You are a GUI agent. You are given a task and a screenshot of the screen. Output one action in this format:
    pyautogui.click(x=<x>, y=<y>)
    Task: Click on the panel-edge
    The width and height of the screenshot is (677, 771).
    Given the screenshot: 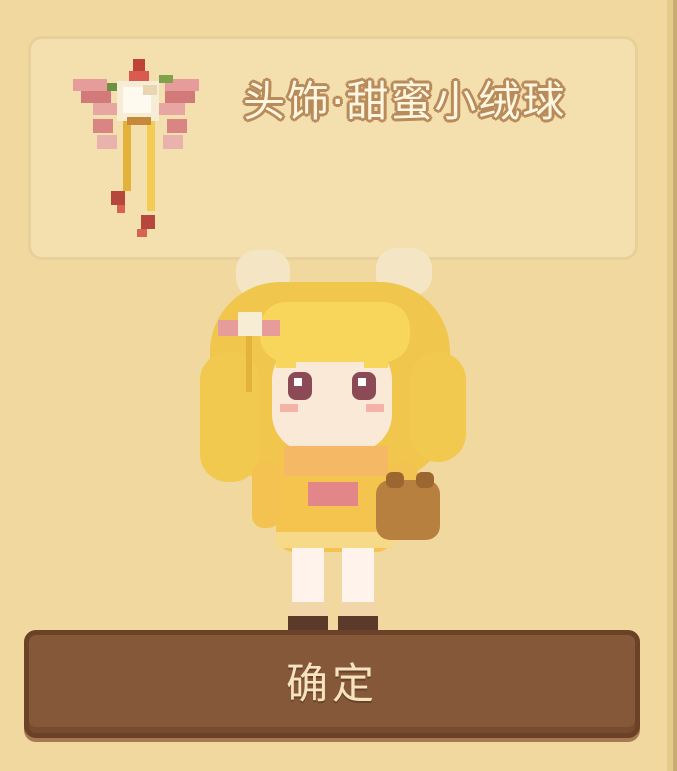 What is the action you would take?
    pyautogui.click(x=675, y=385)
    